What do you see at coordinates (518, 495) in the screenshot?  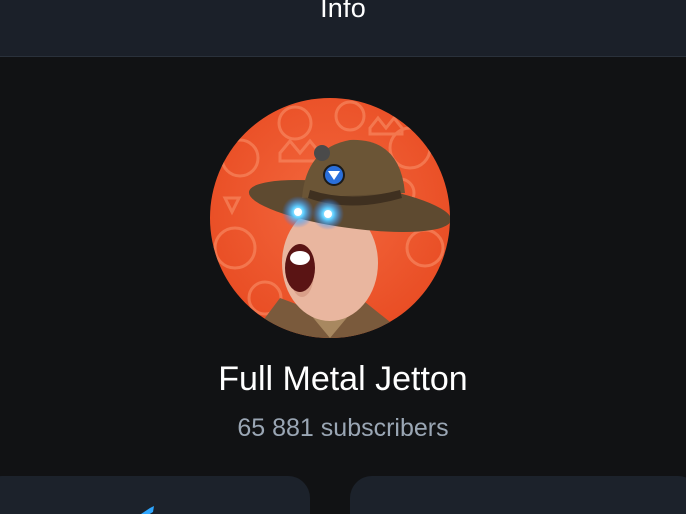 I see `action-card-secondary` at bounding box center [518, 495].